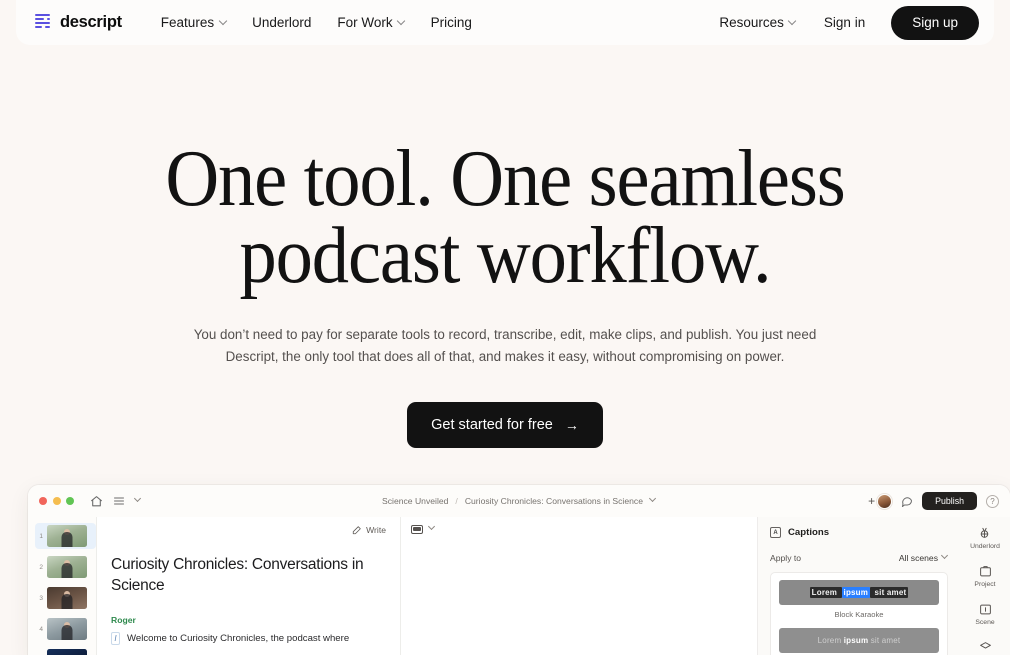 Image resolution: width=1010 pixels, height=655 pixels. I want to click on apply-to-select: All scenes, so click(923, 558).